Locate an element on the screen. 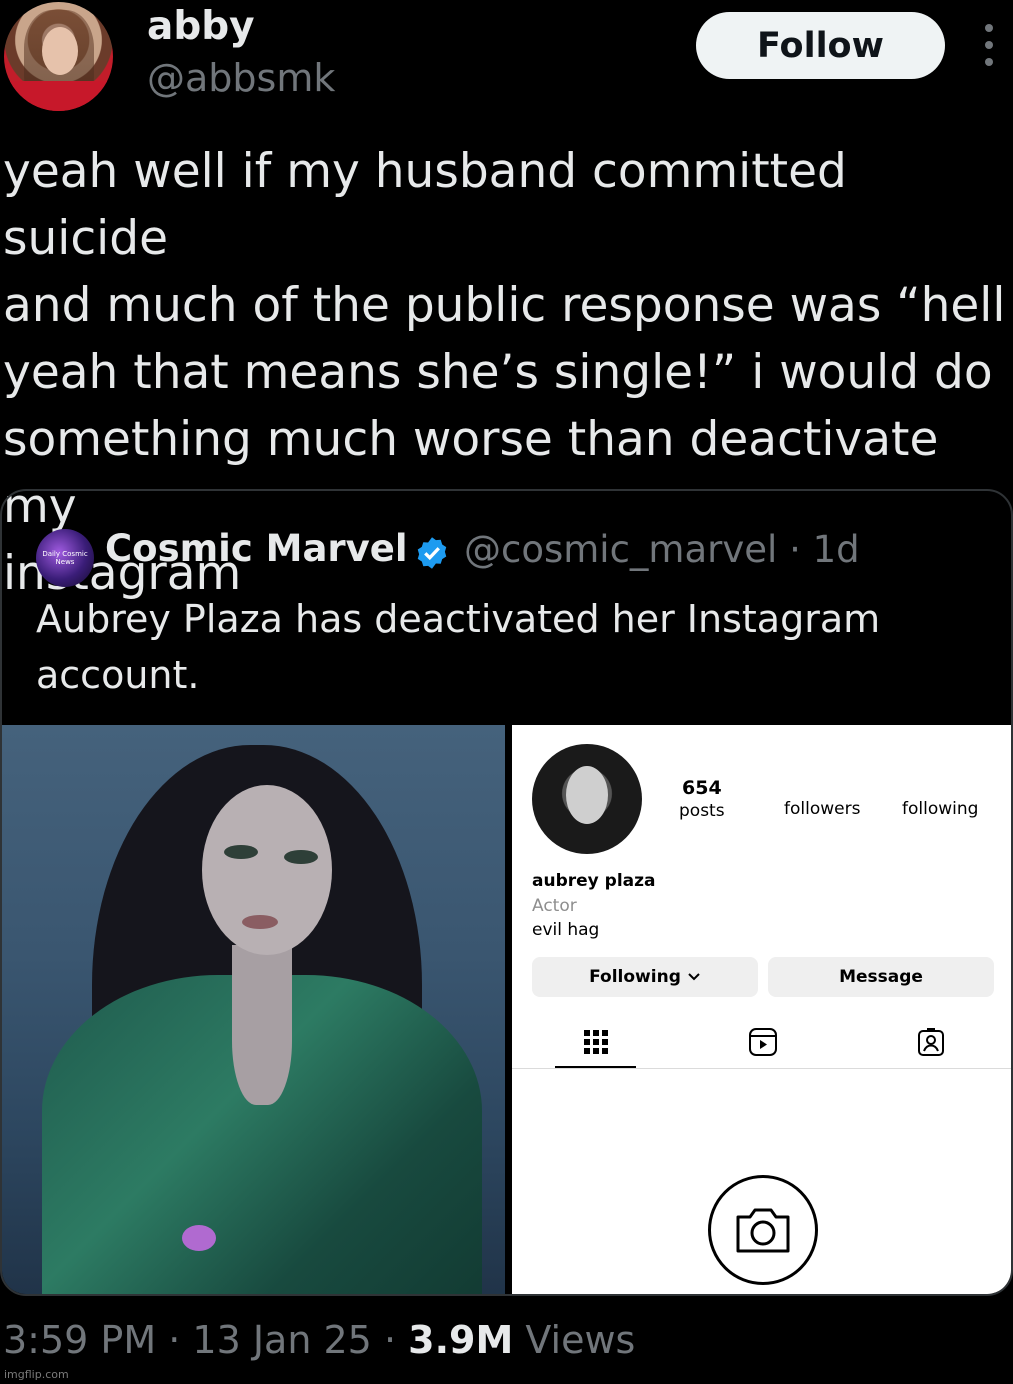 Image resolution: width=1013 pixels, height=1384 pixels. instagram-profile-bio: evil hag is located at coordinates (566, 930).